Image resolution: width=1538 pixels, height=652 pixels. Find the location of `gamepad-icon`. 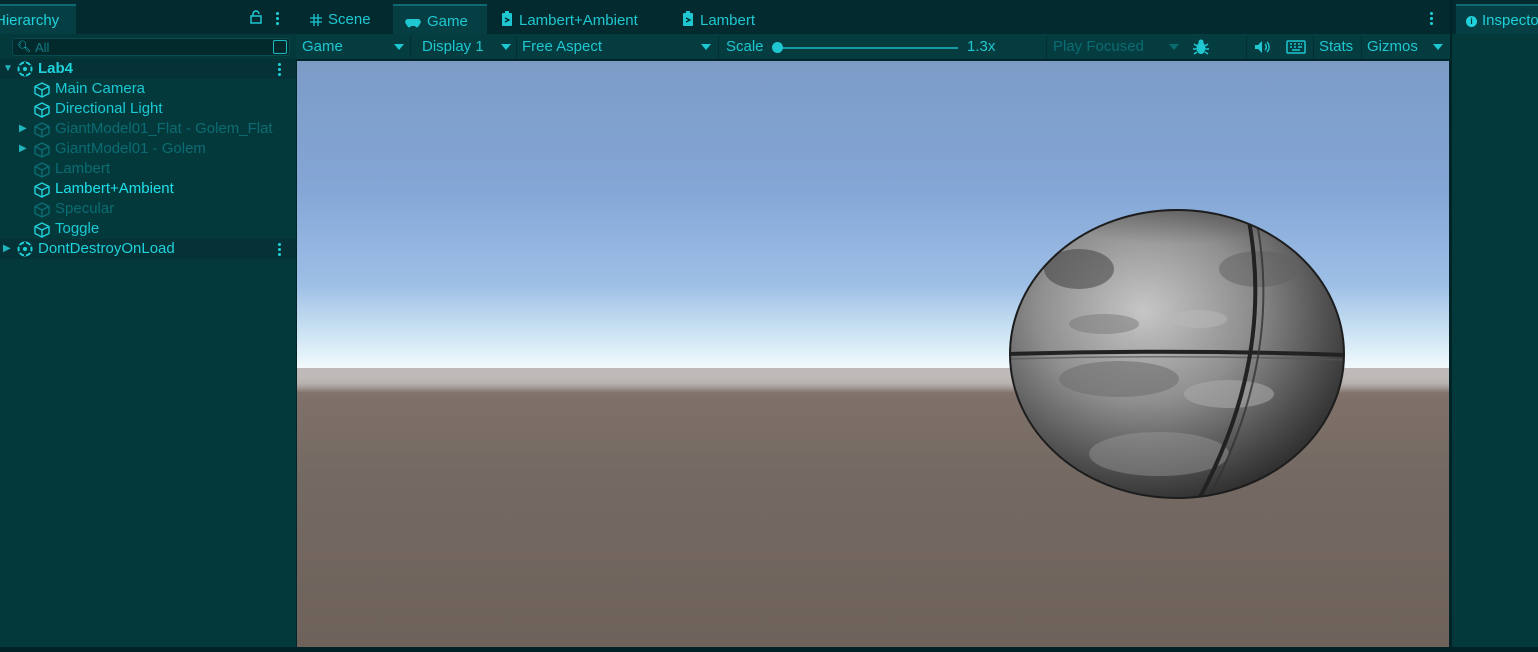

gamepad-icon is located at coordinates (413, 23).